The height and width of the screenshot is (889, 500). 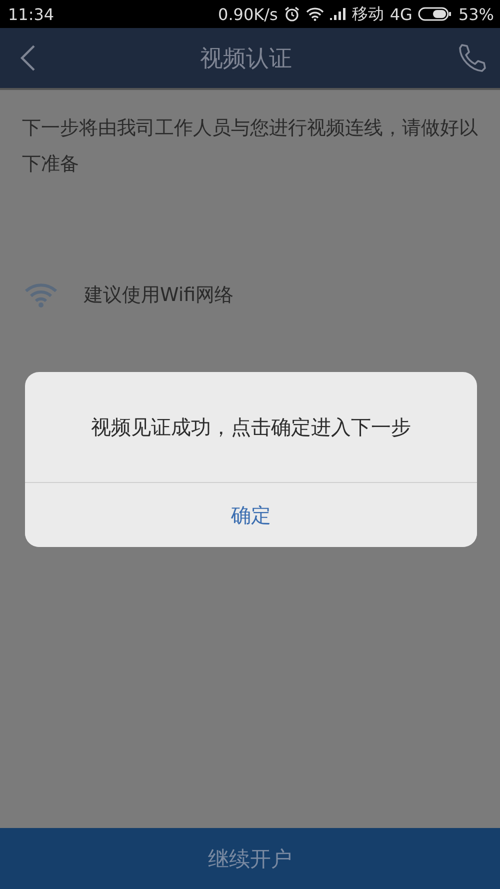 What do you see at coordinates (292, 14) in the screenshot?
I see `alarm-icon` at bounding box center [292, 14].